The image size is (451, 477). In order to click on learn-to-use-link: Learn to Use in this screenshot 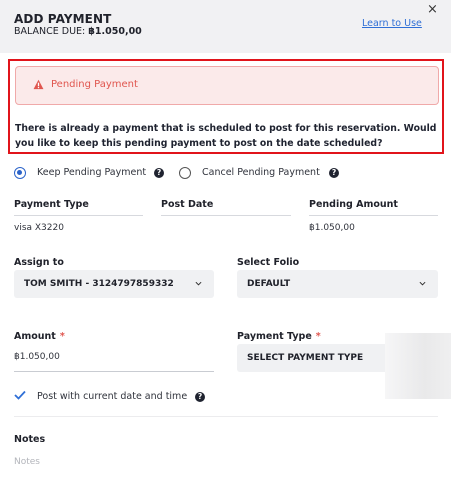, I will do `click(392, 23)`.